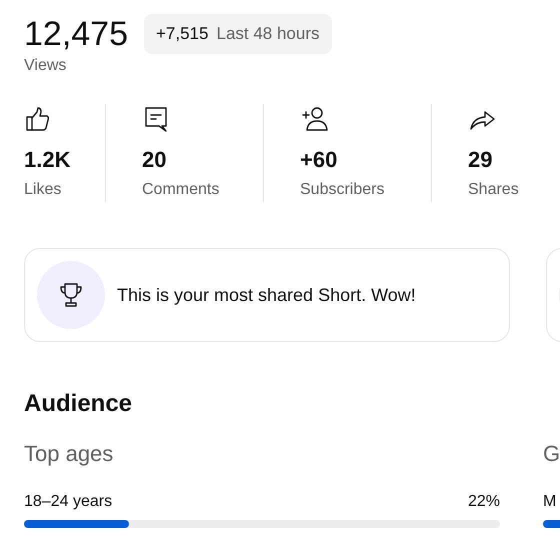  I want to click on stat-label: Subscribers, so click(342, 190).